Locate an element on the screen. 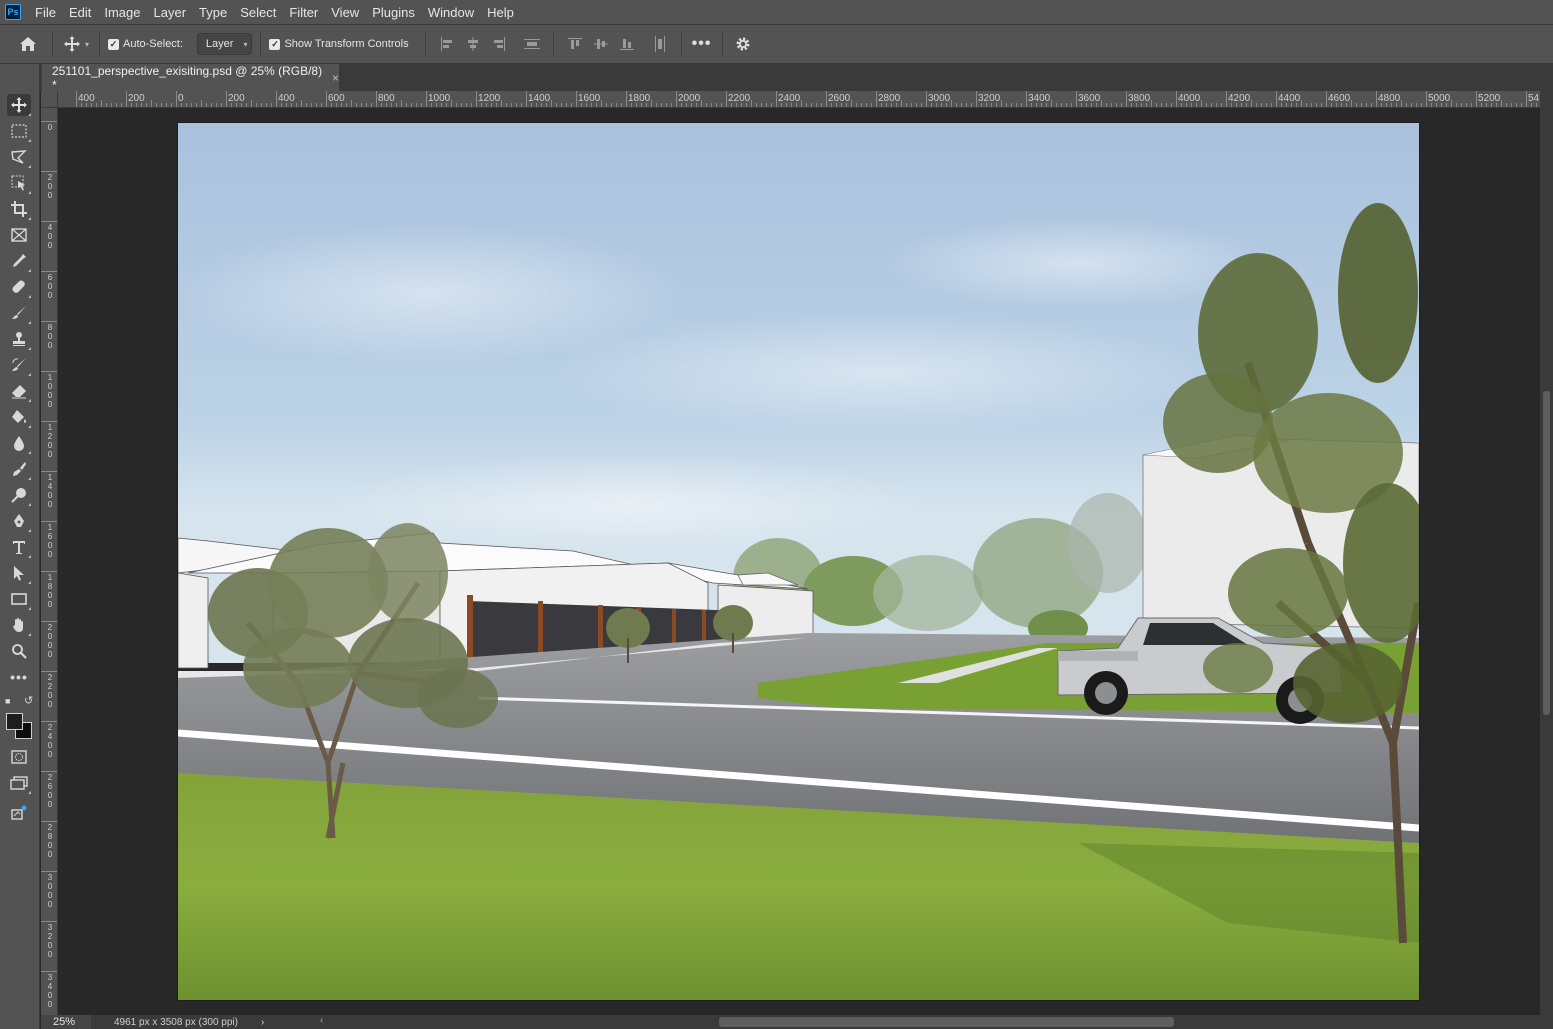 Image resolution: width=1553 pixels, height=1029 pixels. default-colors-icon: ■ is located at coordinates (7, 701).